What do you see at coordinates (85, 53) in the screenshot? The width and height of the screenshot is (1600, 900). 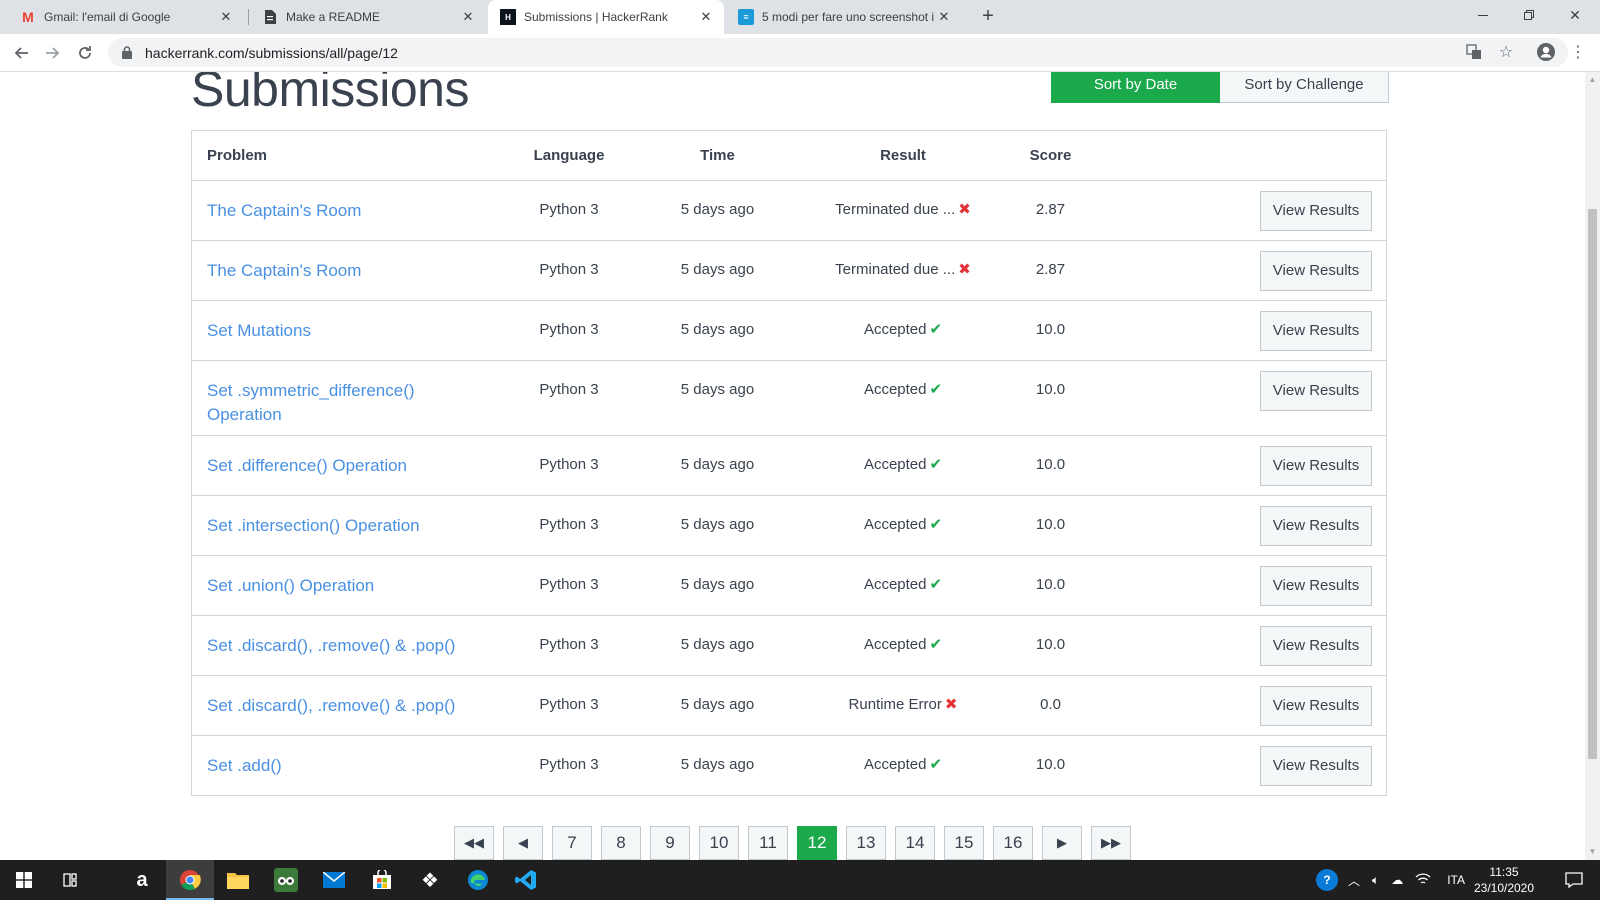 I see `reload-button` at bounding box center [85, 53].